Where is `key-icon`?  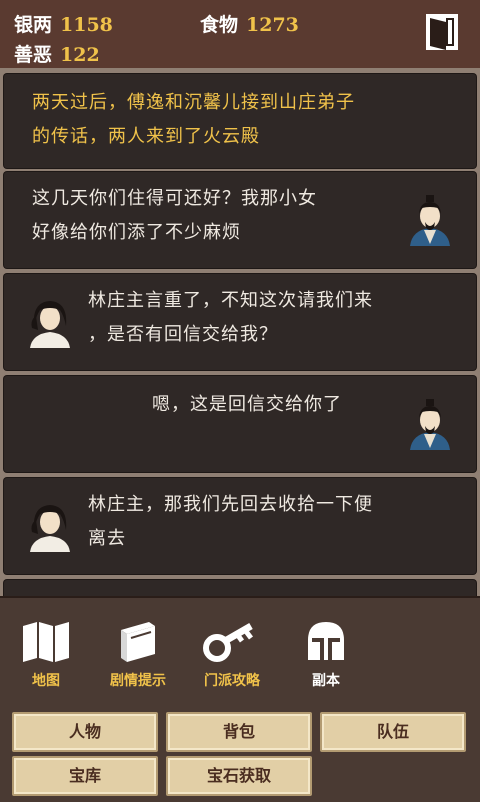 key-icon is located at coordinates (228, 642).